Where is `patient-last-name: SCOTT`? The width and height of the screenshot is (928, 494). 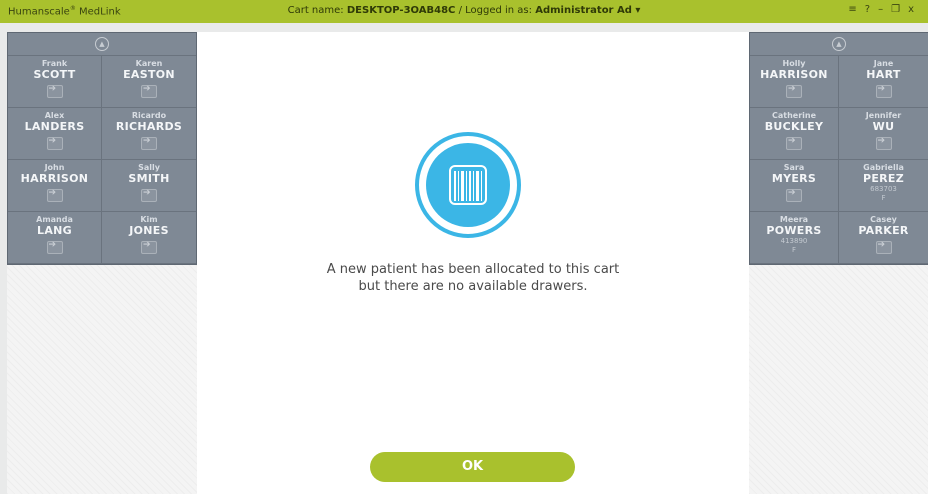 patient-last-name: SCOTT is located at coordinates (54, 74).